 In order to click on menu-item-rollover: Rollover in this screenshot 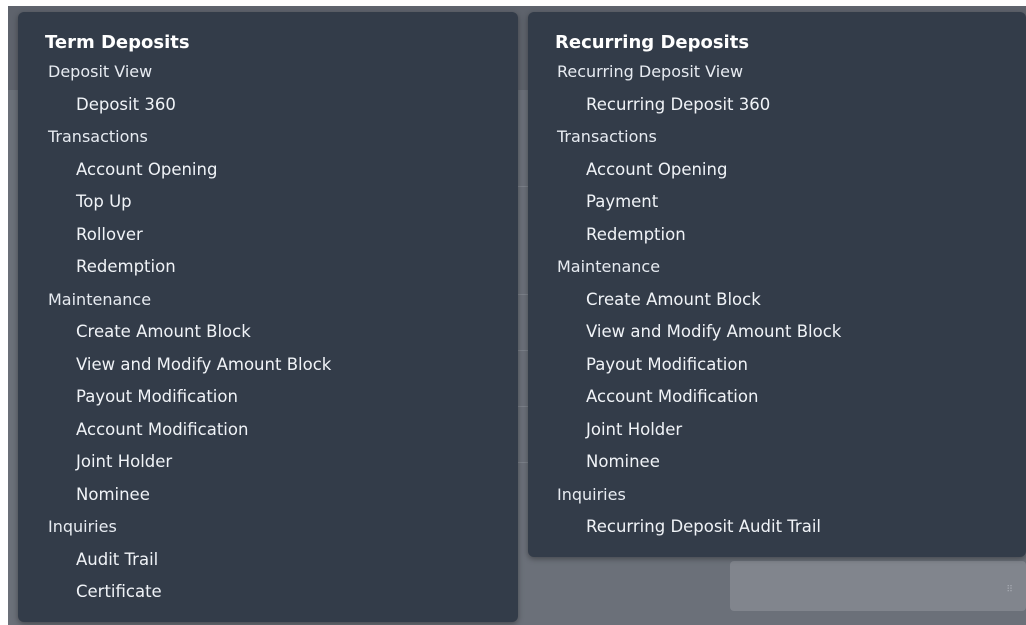, I will do `click(297, 235)`.